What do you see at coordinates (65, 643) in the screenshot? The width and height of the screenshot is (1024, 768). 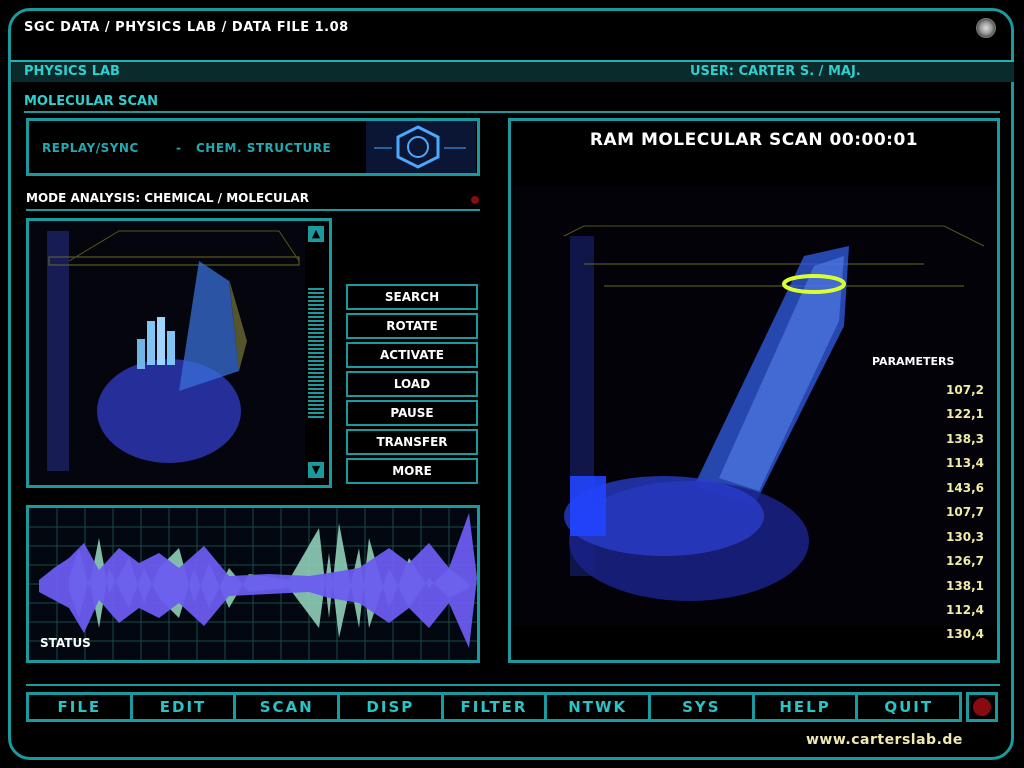 I see `status-label: STATUS` at bounding box center [65, 643].